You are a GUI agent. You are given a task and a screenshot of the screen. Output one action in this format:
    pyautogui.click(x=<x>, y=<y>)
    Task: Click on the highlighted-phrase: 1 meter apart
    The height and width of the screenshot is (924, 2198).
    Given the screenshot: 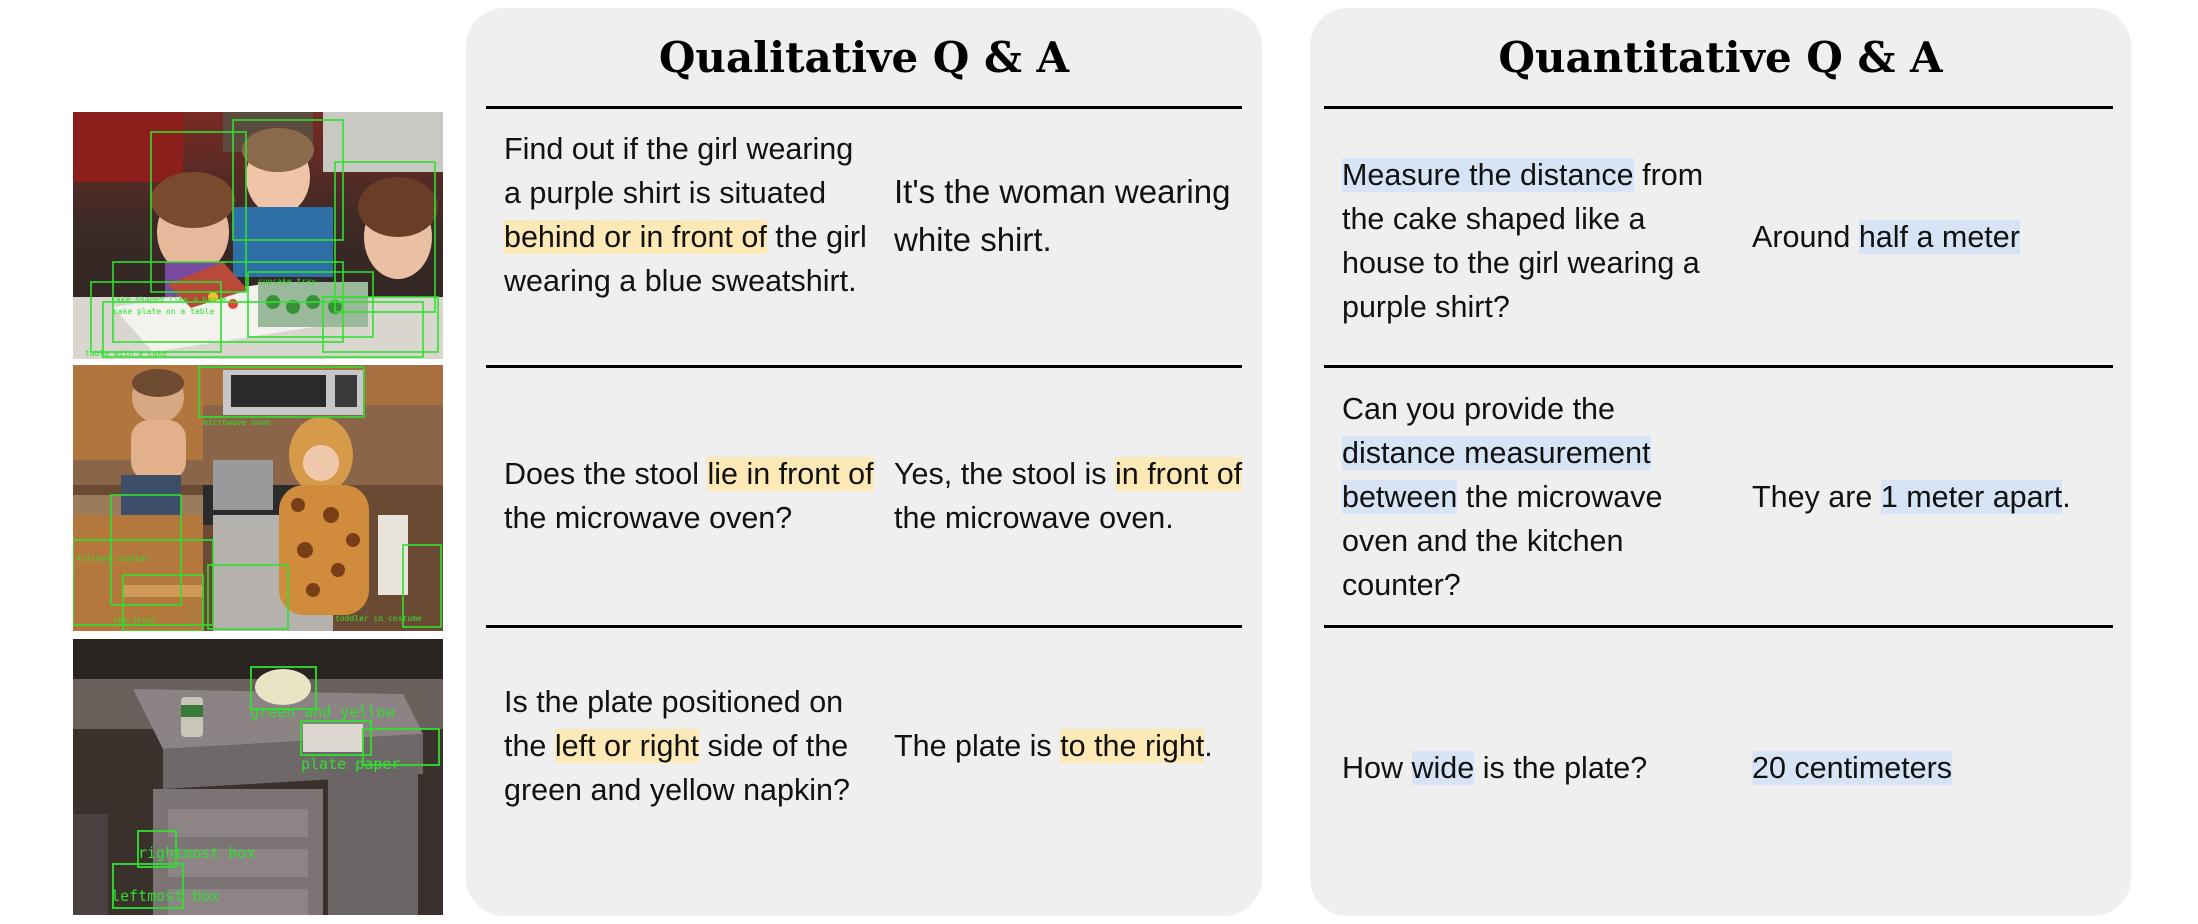 What is the action you would take?
    pyautogui.click(x=1971, y=497)
    